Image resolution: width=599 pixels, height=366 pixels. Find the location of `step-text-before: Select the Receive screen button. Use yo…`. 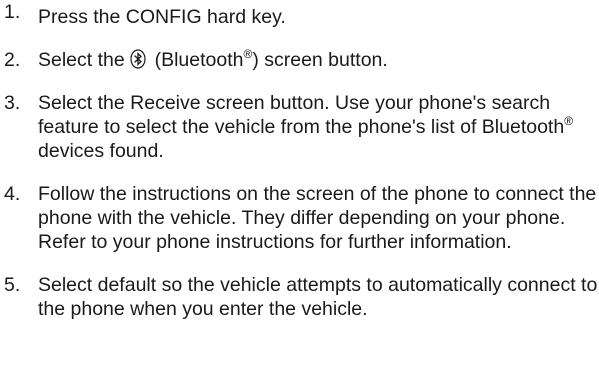

step-text-before: Select the Receive screen button. Use yo… is located at coordinates (301, 115).